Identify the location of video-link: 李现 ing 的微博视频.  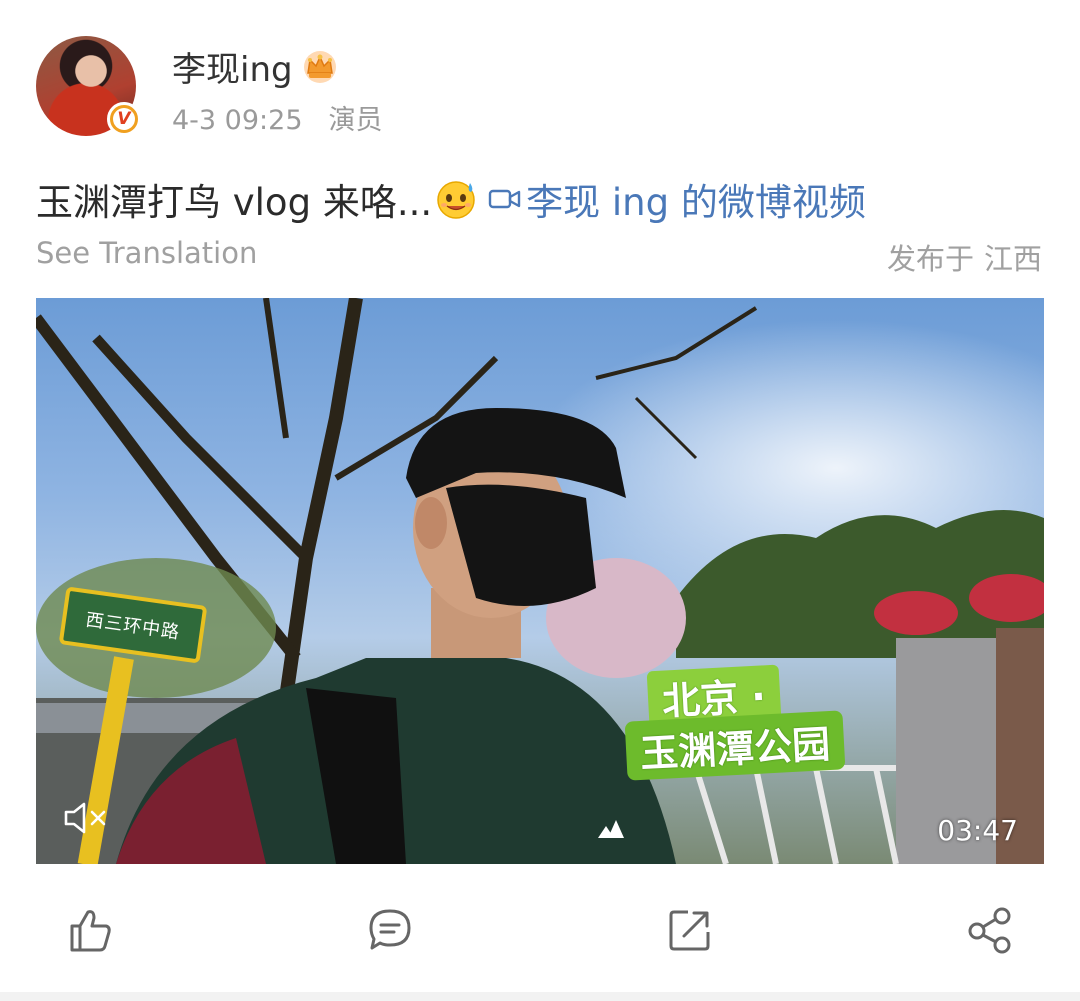
(677, 199).